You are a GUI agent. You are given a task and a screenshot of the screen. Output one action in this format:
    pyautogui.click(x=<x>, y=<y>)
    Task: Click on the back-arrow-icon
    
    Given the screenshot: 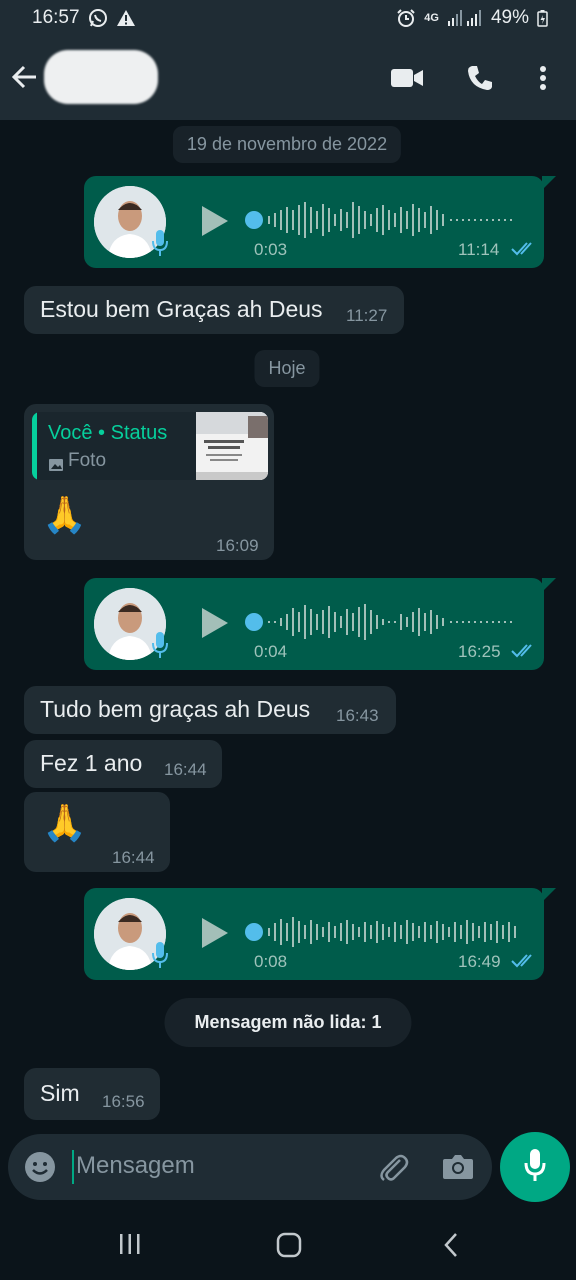 What is the action you would take?
    pyautogui.click(x=25, y=77)
    